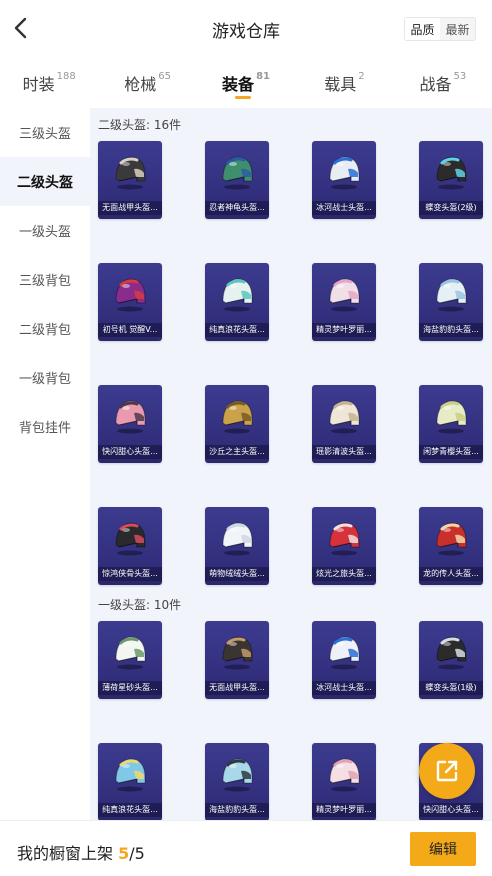 The height and width of the screenshot is (876, 492). What do you see at coordinates (246, 29) in the screenshot?
I see `header: 游戏仓库 品质 最新` at bounding box center [246, 29].